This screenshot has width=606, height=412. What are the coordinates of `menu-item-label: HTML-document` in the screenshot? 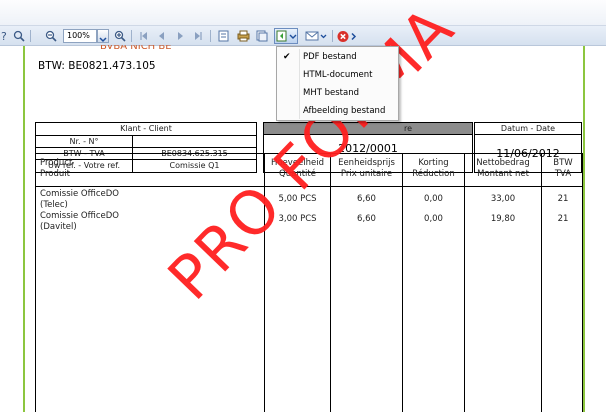 It's located at (338, 75).